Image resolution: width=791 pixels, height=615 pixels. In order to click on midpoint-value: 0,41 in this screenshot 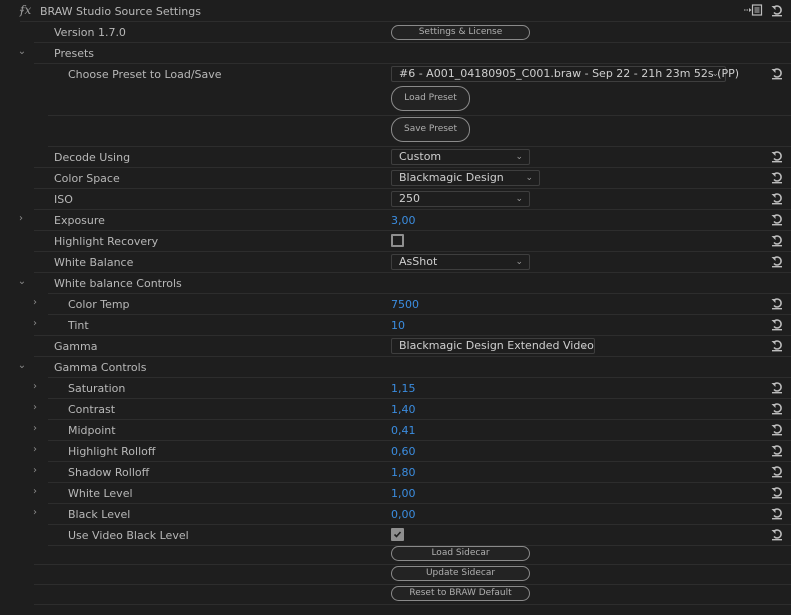, I will do `click(403, 430)`.